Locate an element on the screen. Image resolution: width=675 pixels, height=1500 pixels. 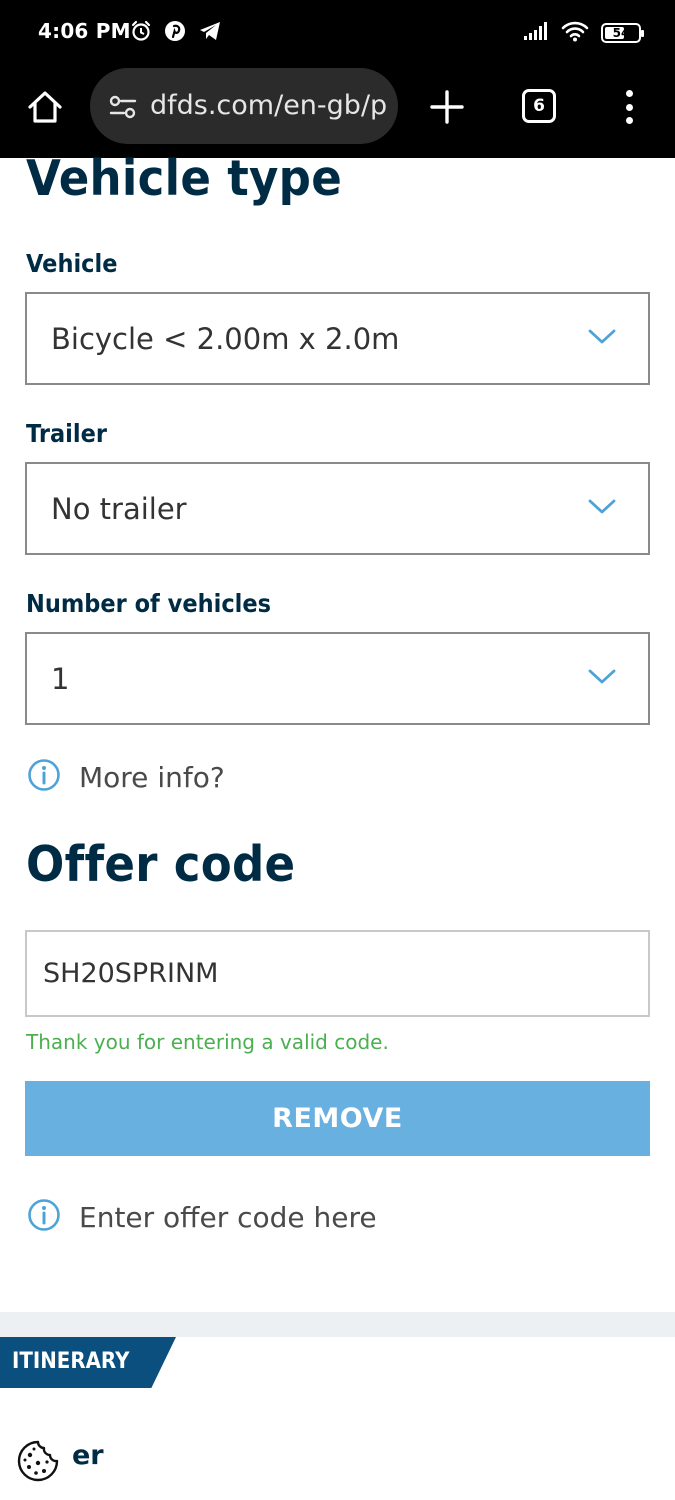
vehicle-count-label: Number of vehicles is located at coordinates (149, 603).